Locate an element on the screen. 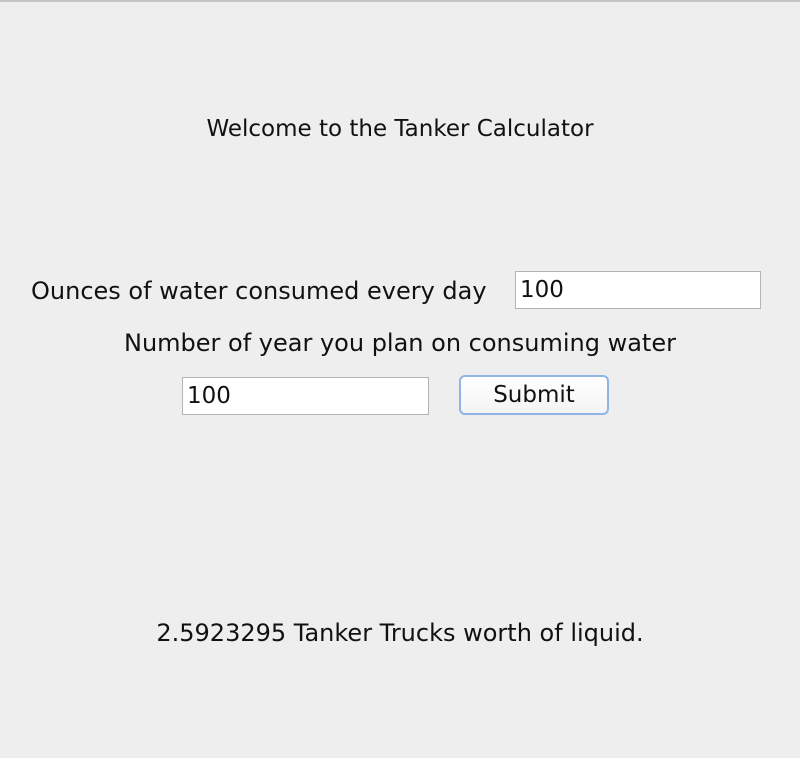 Image resolution: width=800 pixels, height=758 pixels. ounces-label: Ounces of water consumed every day is located at coordinates (259, 291).